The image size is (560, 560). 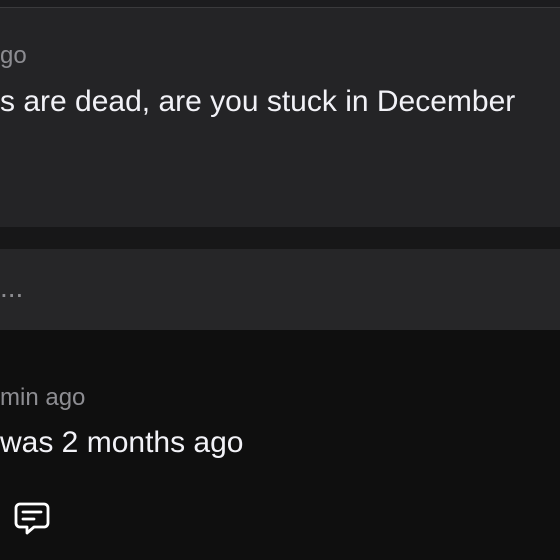 What do you see at coordinates (258, 101) in the screenshot?
I see `comment-text: s are dead, are you stuck in December` at bounding box center [258, 101].